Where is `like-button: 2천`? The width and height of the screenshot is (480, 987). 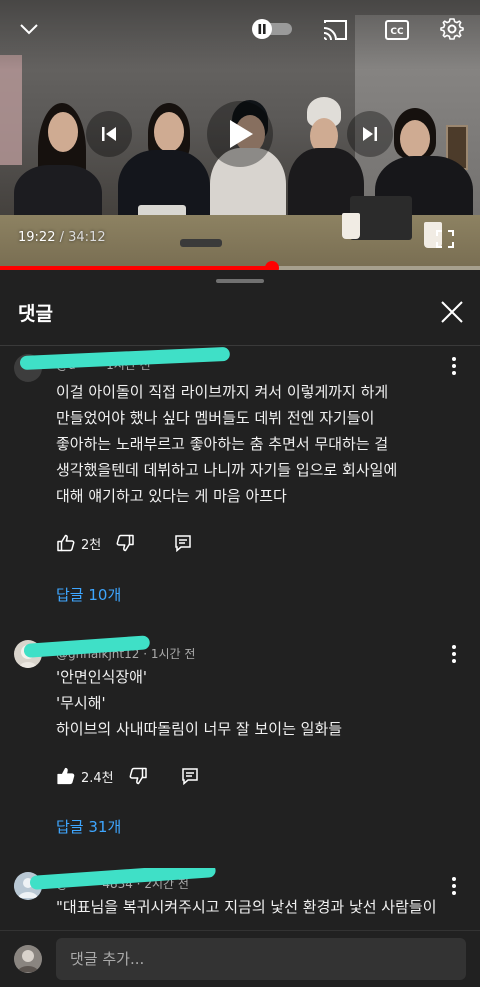 like-button: 2천 is located at coordinates (78, 543).